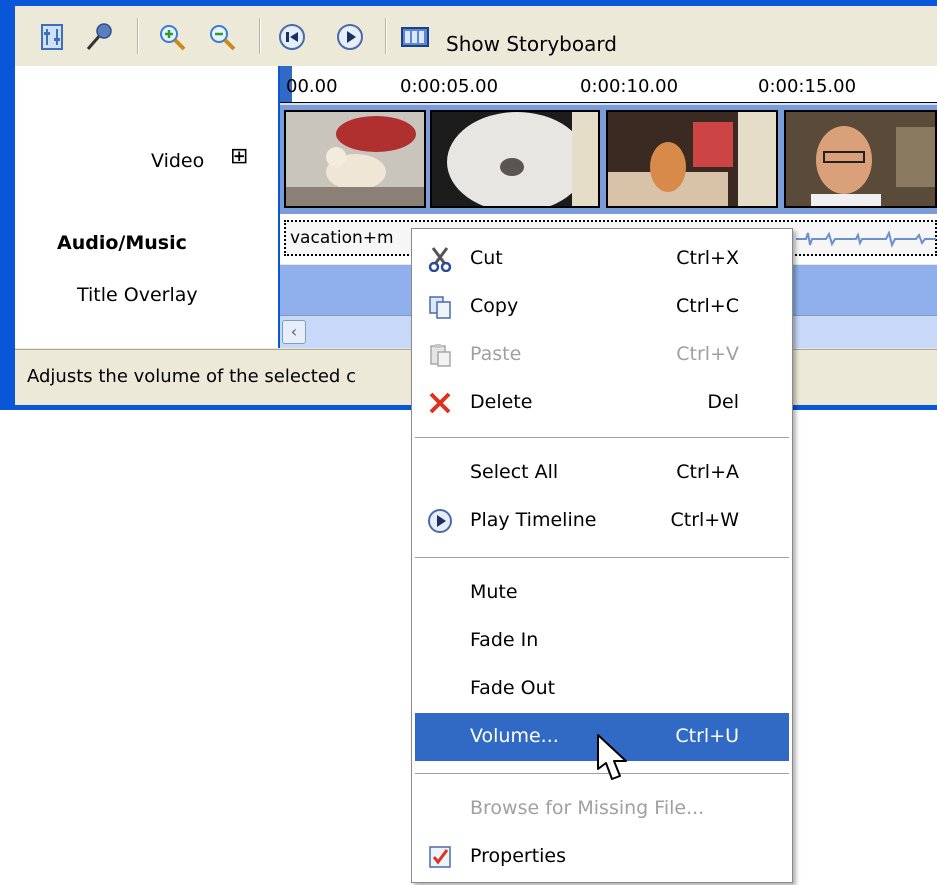 Image resolution: width=937 pixels, height=885 pixels. What do you see at coordinates (440, 857) in the screenshot?
I see `properties-icon` at bounding box center [440, 857].